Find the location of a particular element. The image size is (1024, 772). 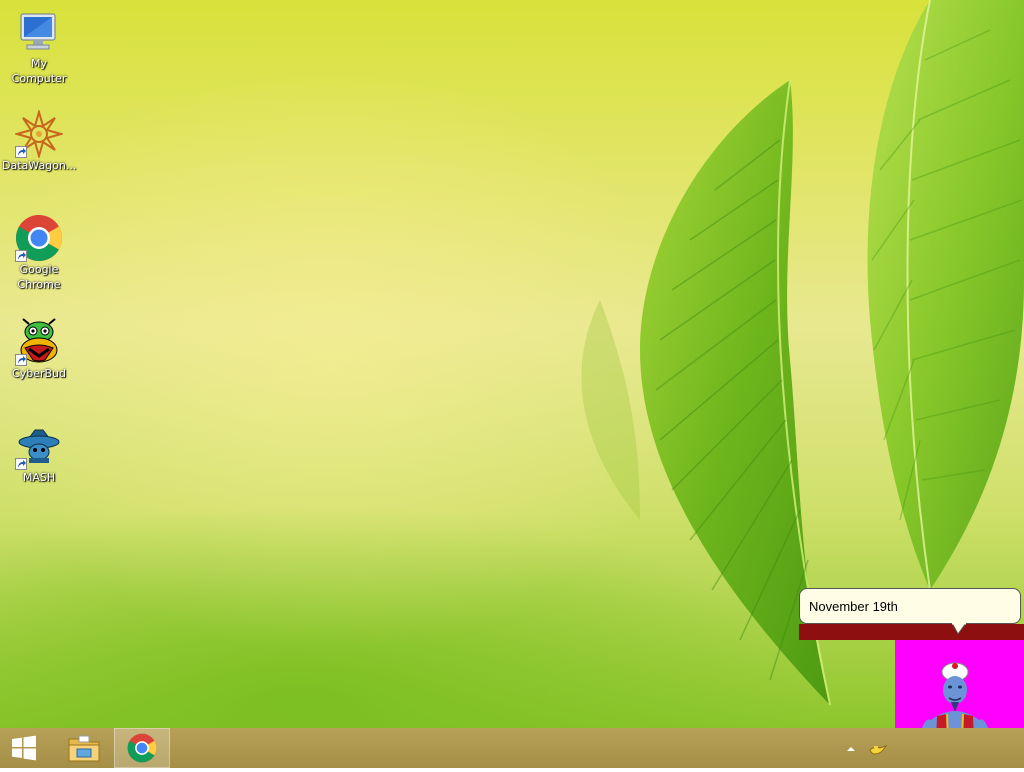

taskbar-google-chrome is located at coordinates (142, 748).